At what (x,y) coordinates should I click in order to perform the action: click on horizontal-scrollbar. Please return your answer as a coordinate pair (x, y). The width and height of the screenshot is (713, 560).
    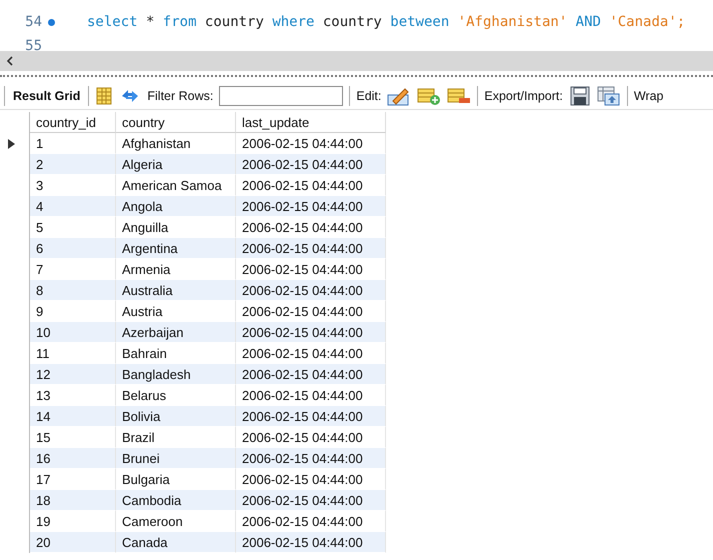
    Looking at the image, I should click on (356, 61).